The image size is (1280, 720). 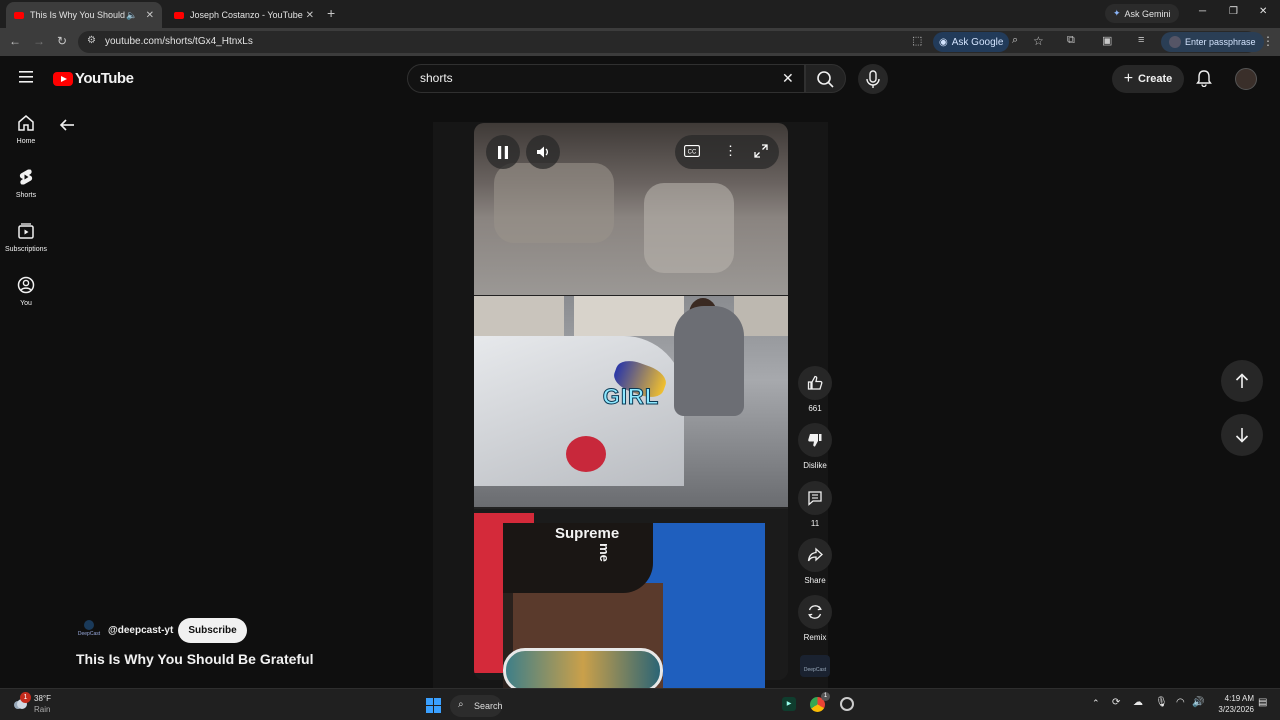 I want to click on chrome-menu-icon: ⋮, so click(x=1268, y=41).